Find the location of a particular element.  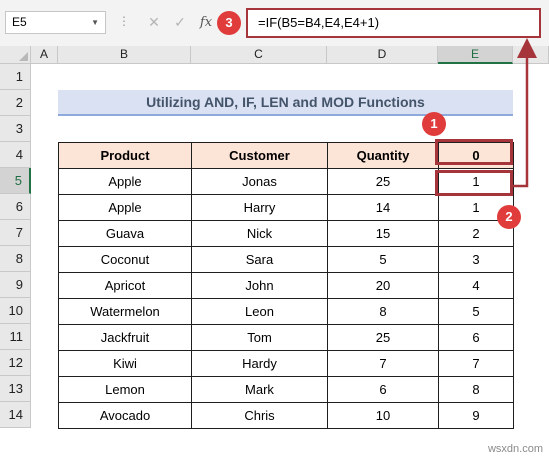

callout-badge-1: 1 is located at coordinates (434, 124).